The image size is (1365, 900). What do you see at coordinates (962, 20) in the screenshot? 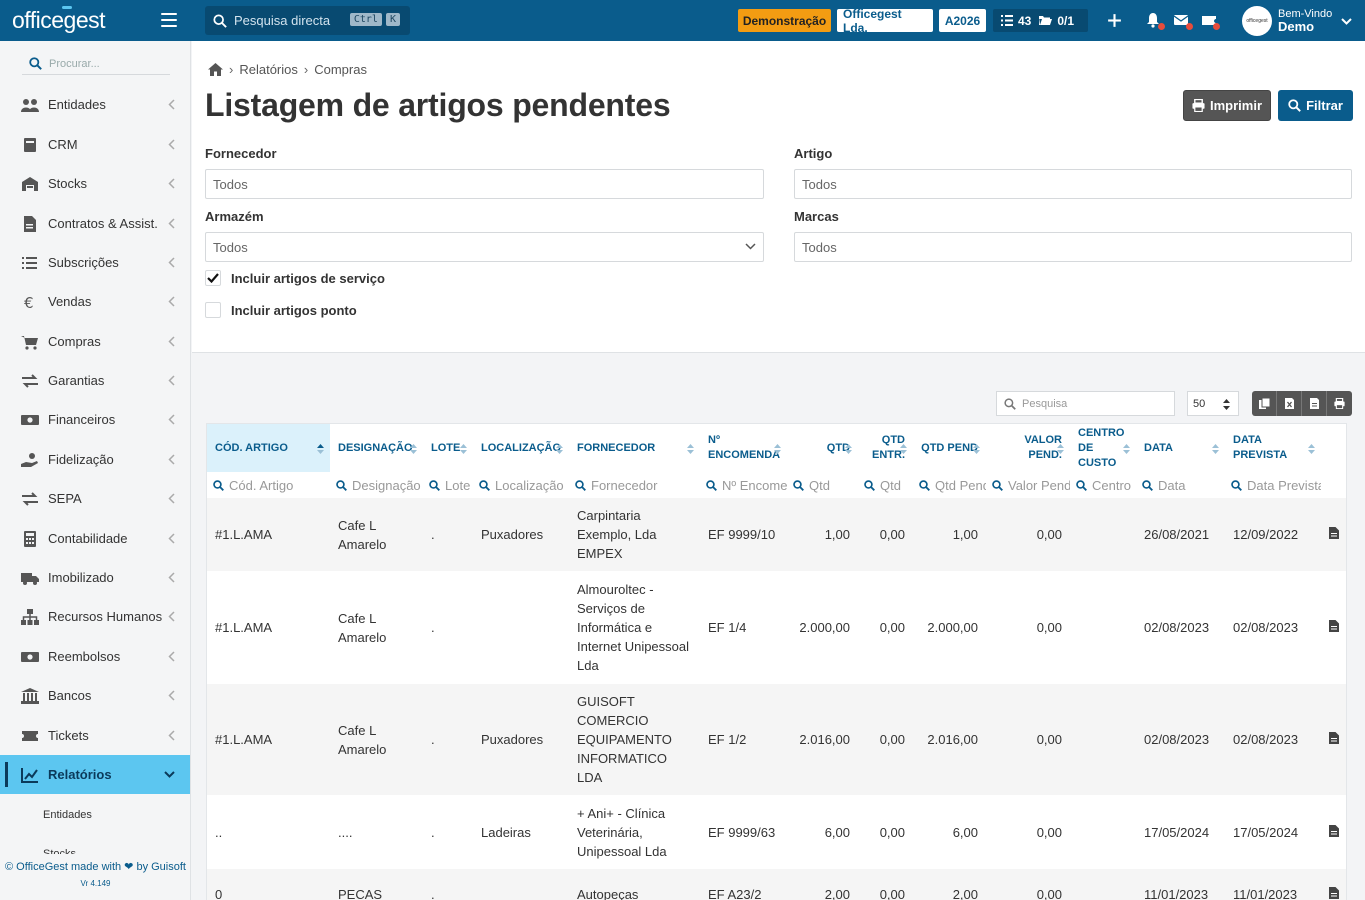
I see `year-selector: A2026` at bounding box center [962, 20].